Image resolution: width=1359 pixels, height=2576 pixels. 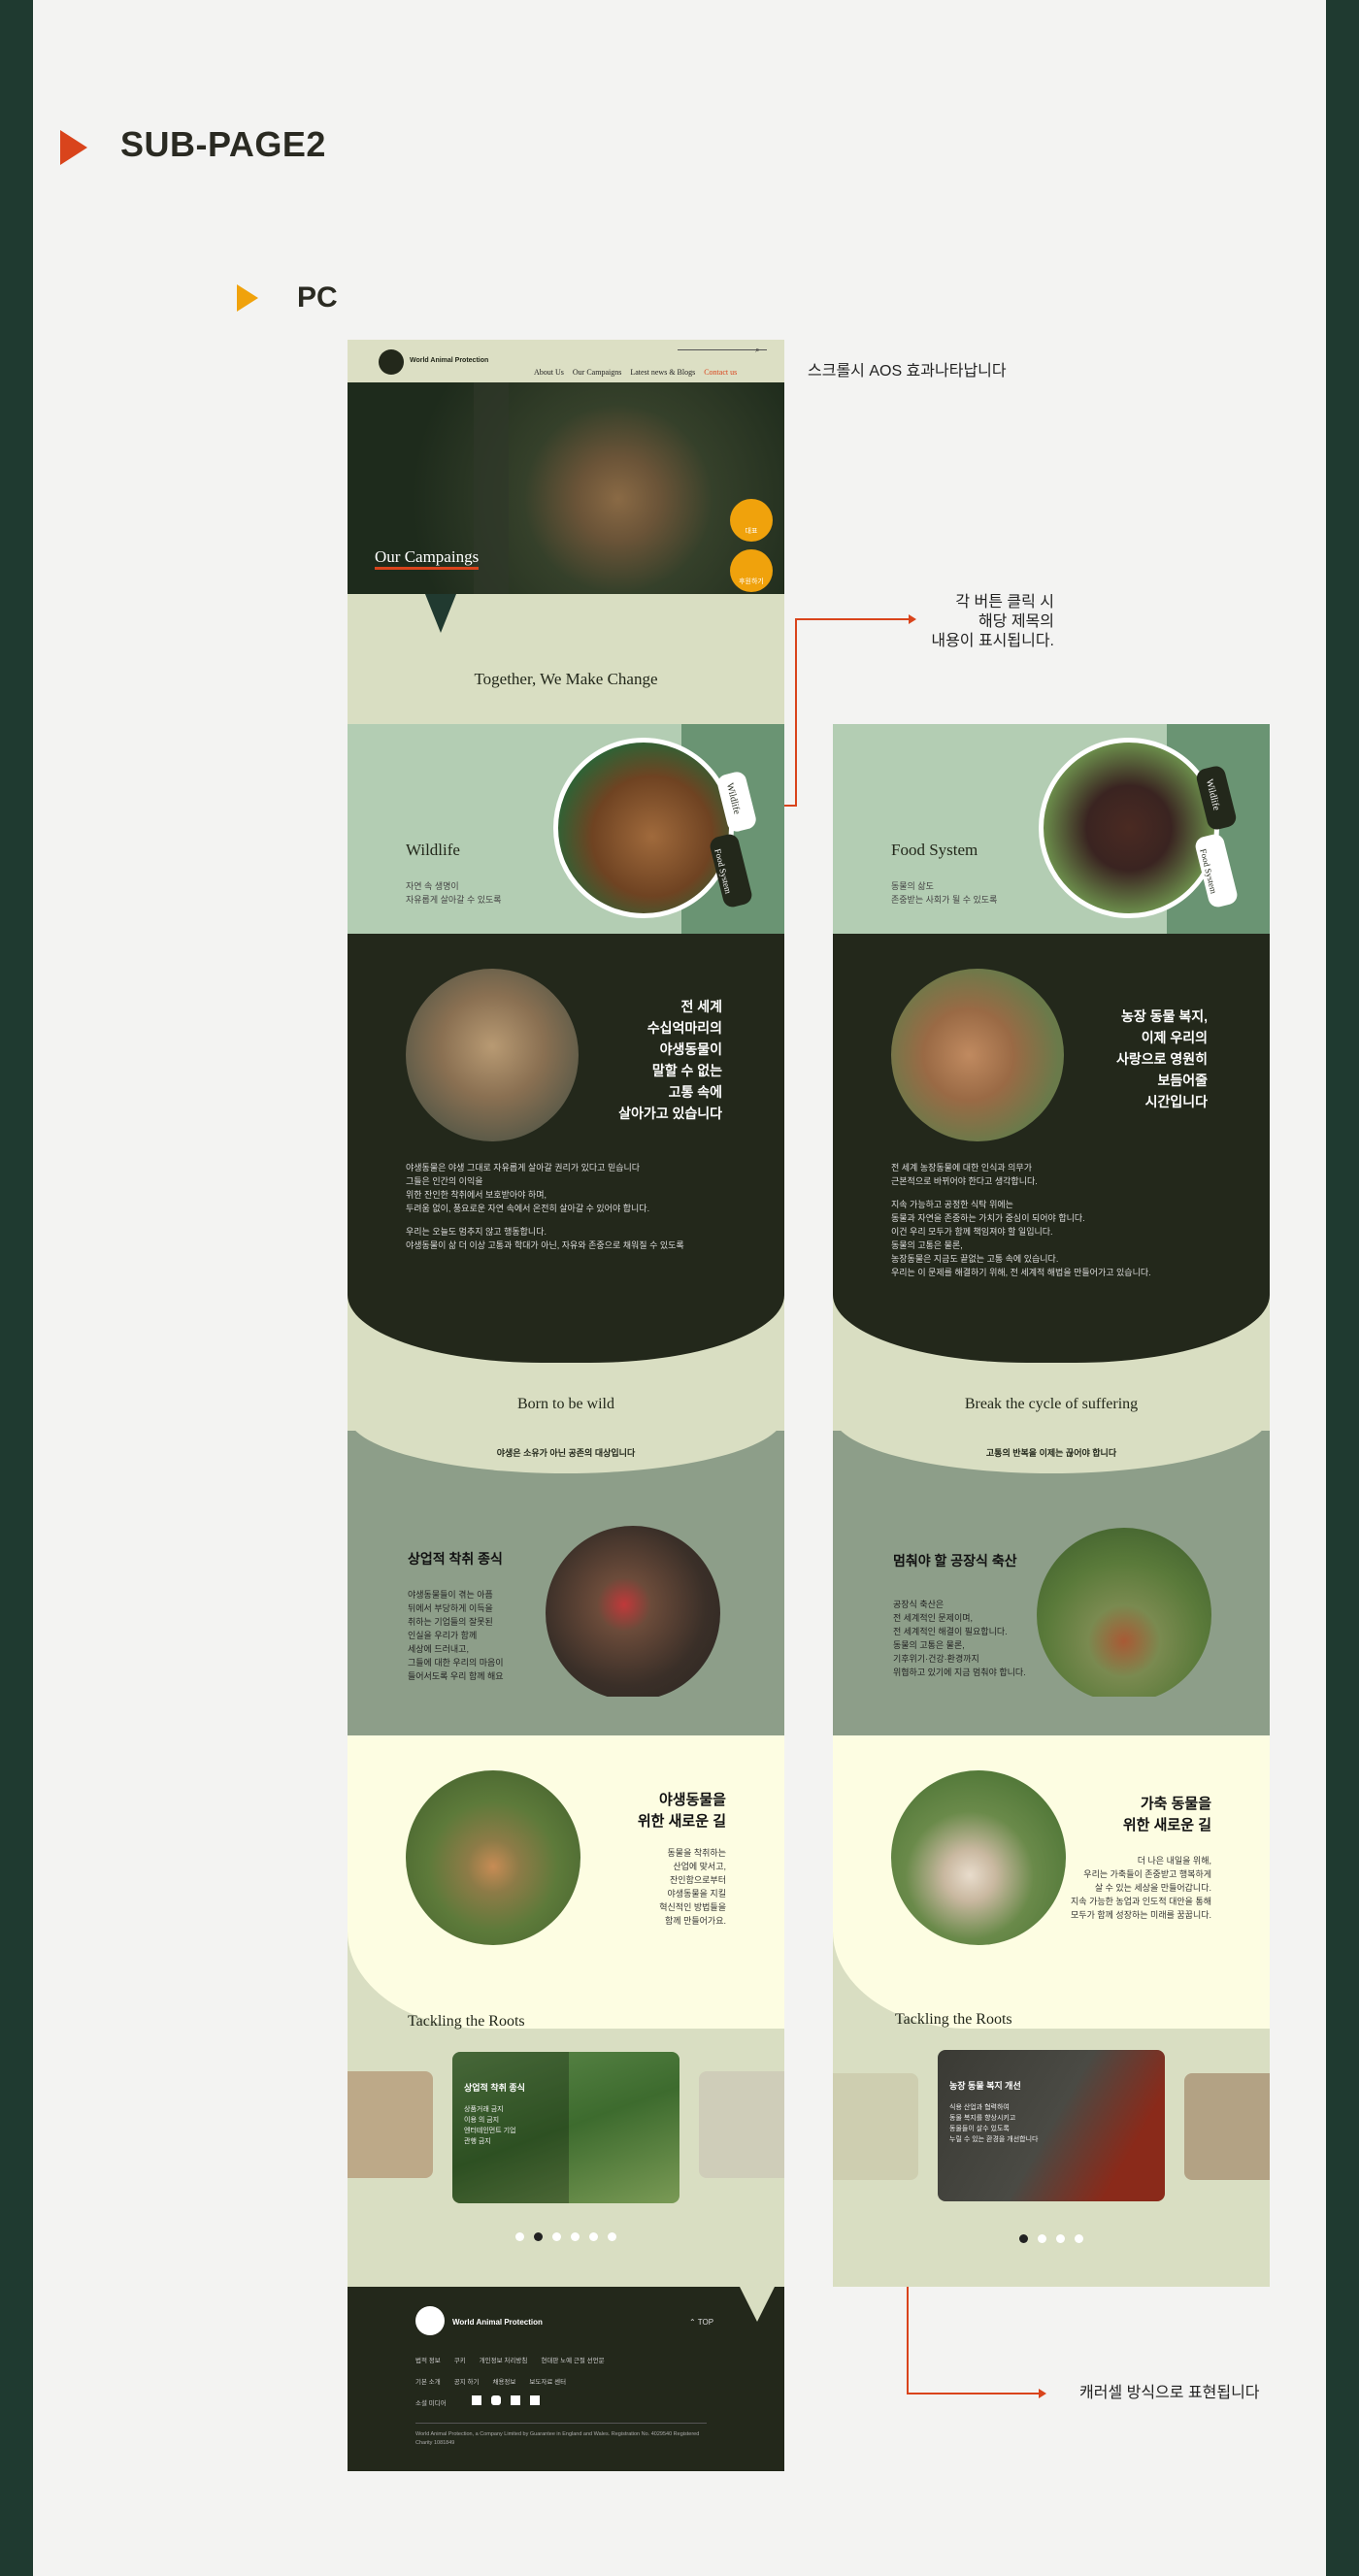 I want to click on topic-desc: 자연 속 생명이 자유롭게 살아갈 수 있도록, so click(x=454, y=893).